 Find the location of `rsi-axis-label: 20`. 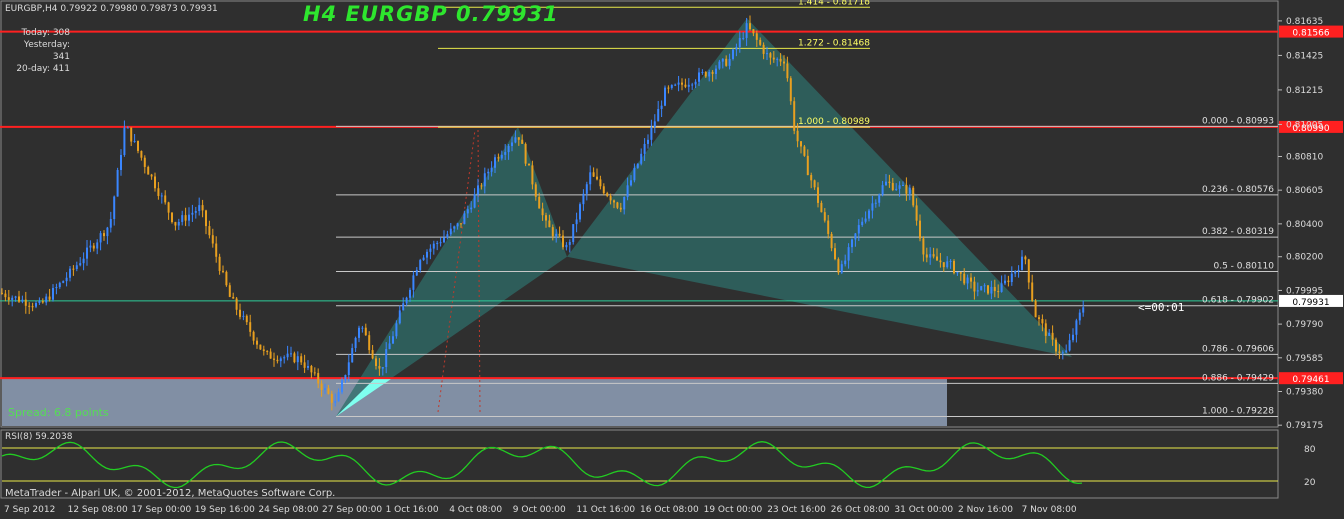

rsi-axis-label: 20 is located at coordinates (1310, 483).